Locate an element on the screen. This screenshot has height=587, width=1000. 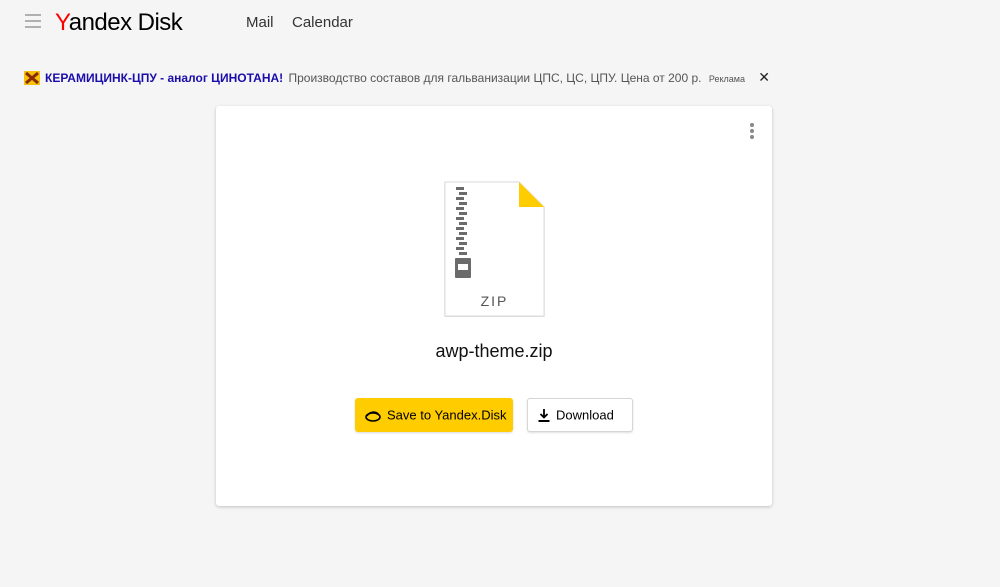
ad-title-link: КЕРАМИЦИНК-ЦПУ - аналог ЦИНОТАНА! is located at coordinates (164, 78).